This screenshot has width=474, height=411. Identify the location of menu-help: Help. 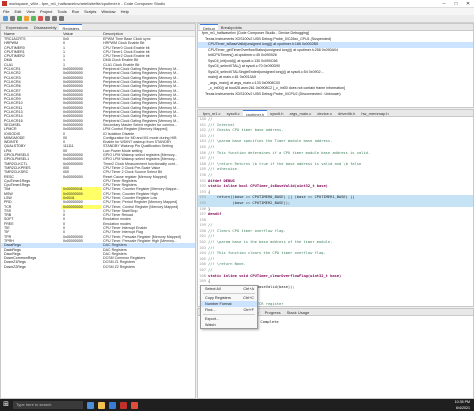
(125, 11).